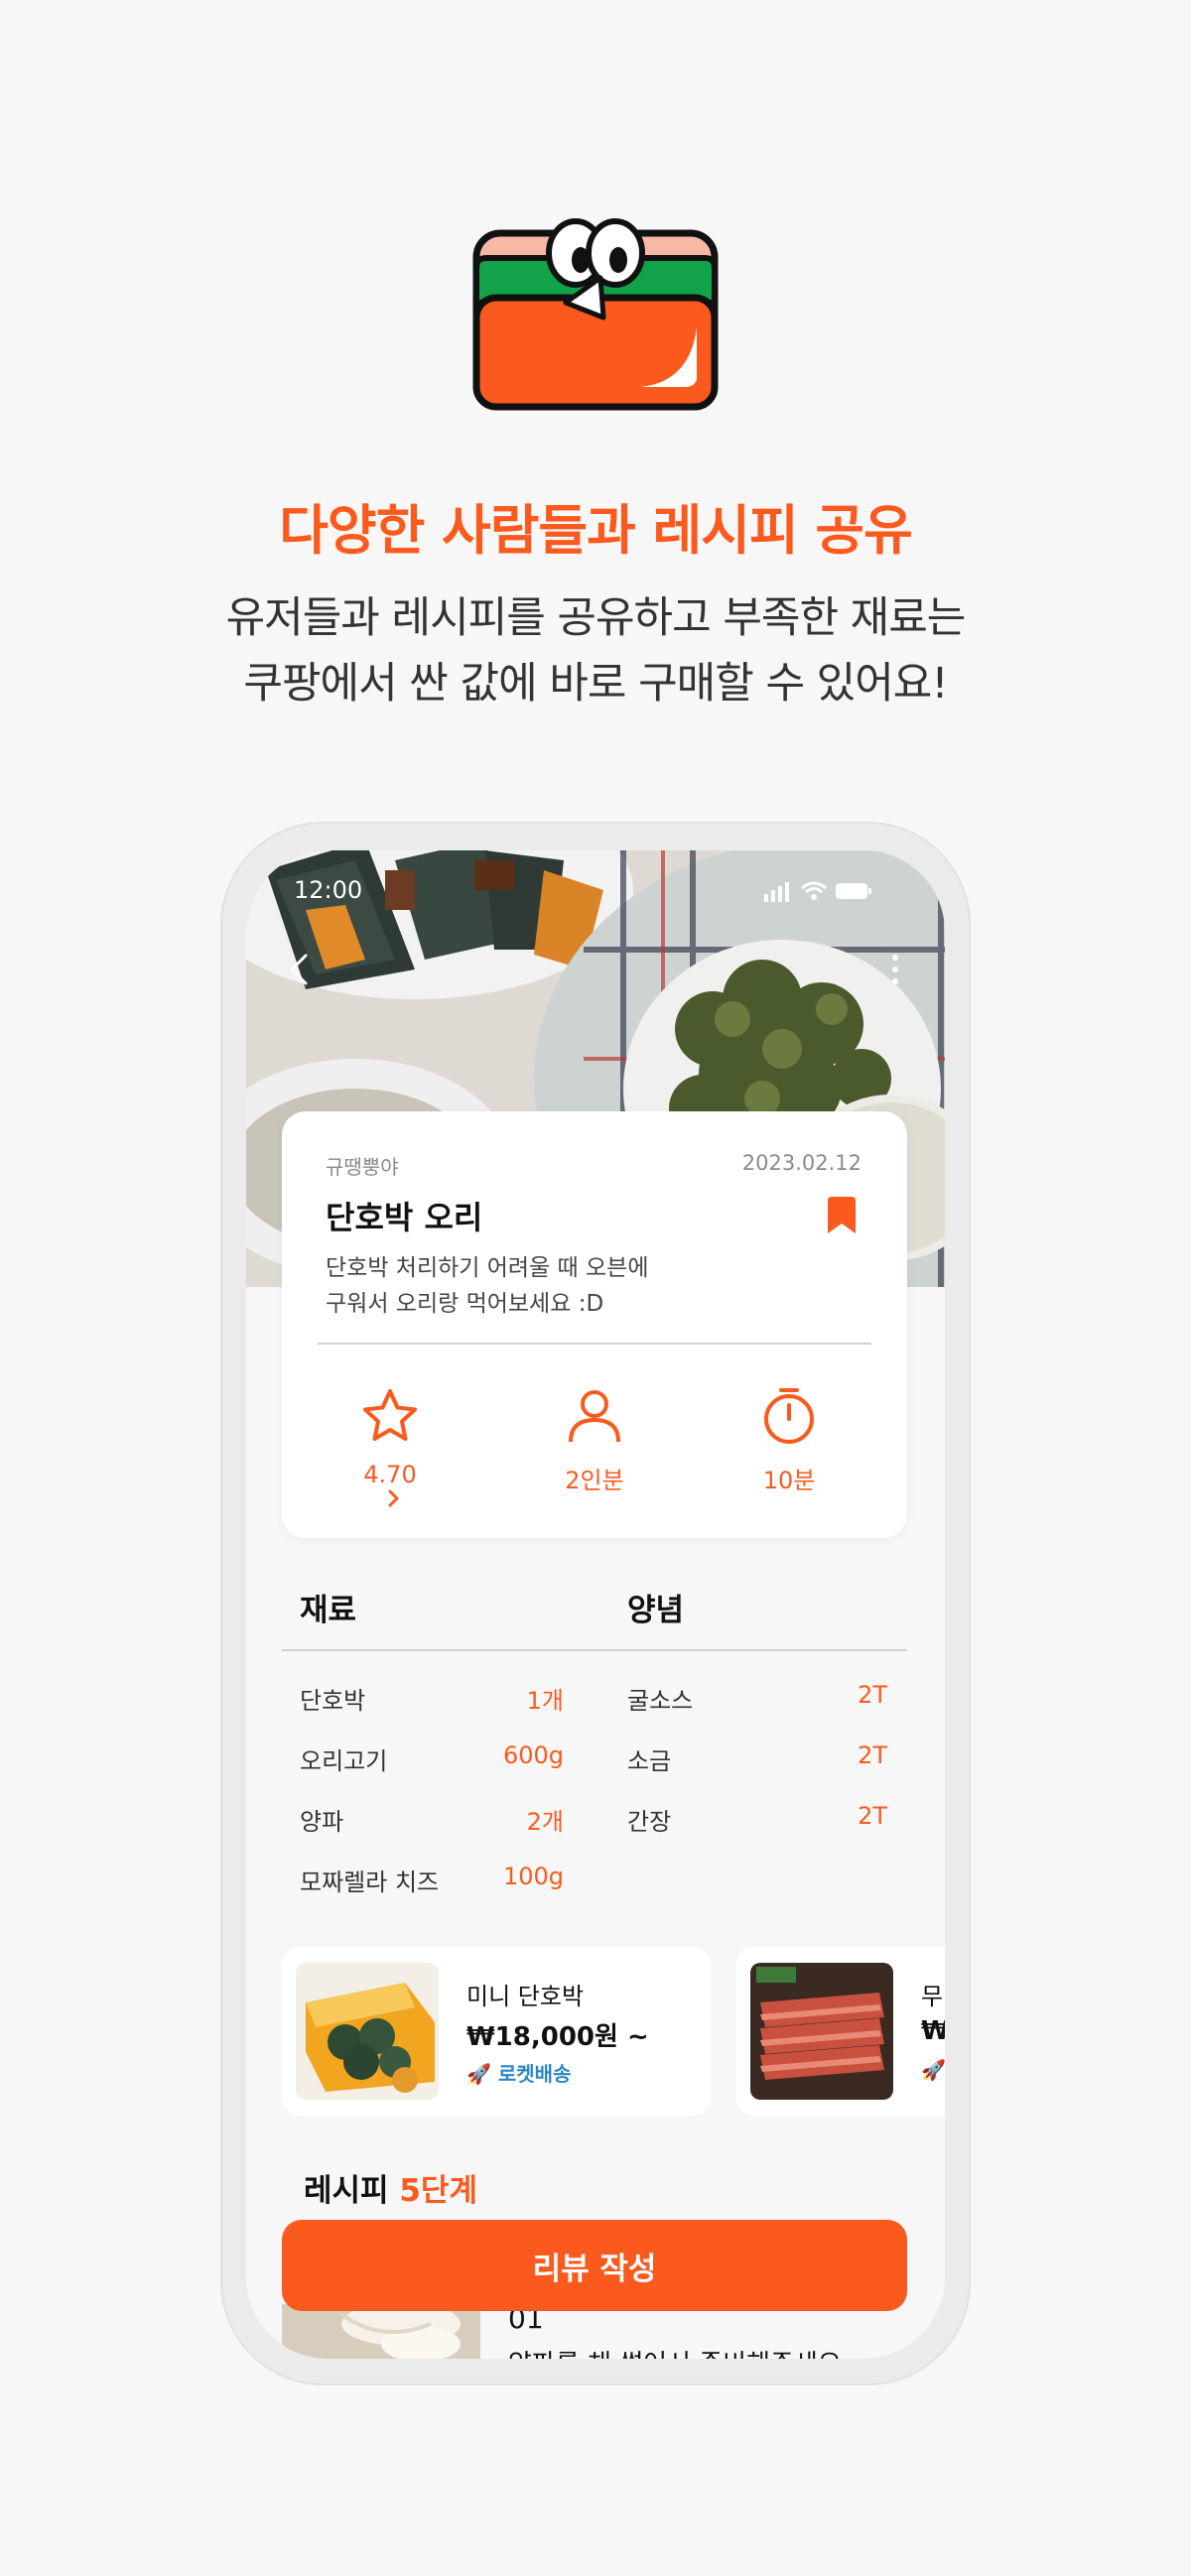 This screenshot has height=2576, width=1191. I want to click on rating-value-row: 4.70, so click(391, 1485).